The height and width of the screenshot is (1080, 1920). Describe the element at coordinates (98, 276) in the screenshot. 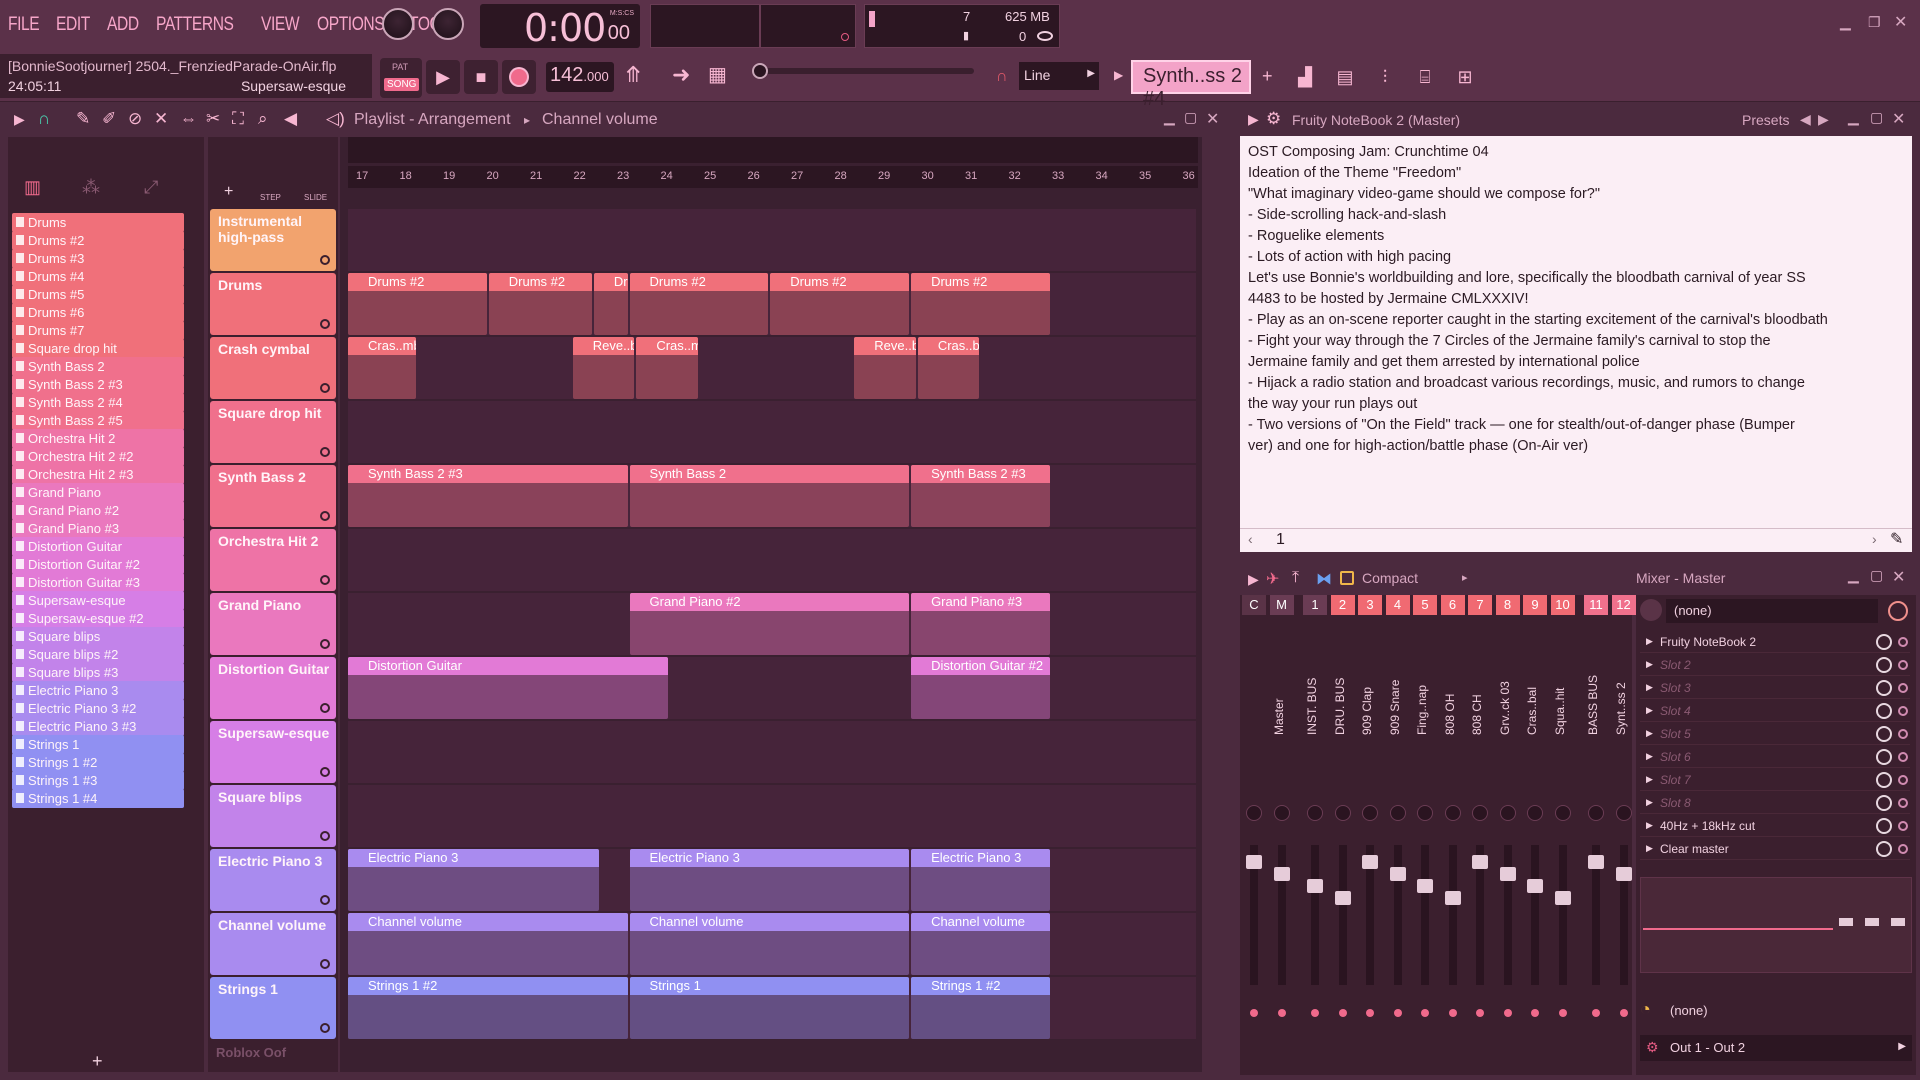

I see `channel-item: Drums #4` at that location.